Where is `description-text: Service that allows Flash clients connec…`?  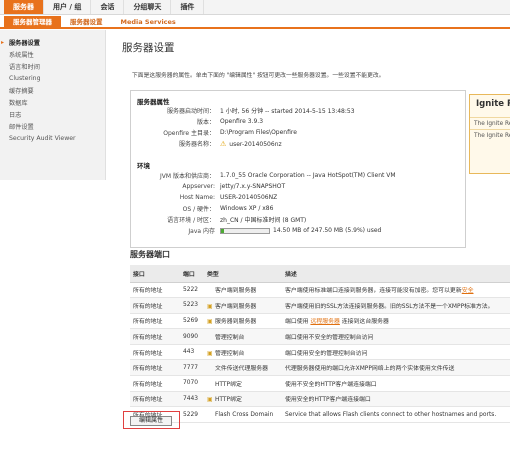 description-text: Service that allows Flash clients connec… is located at coordinates (391, 414).